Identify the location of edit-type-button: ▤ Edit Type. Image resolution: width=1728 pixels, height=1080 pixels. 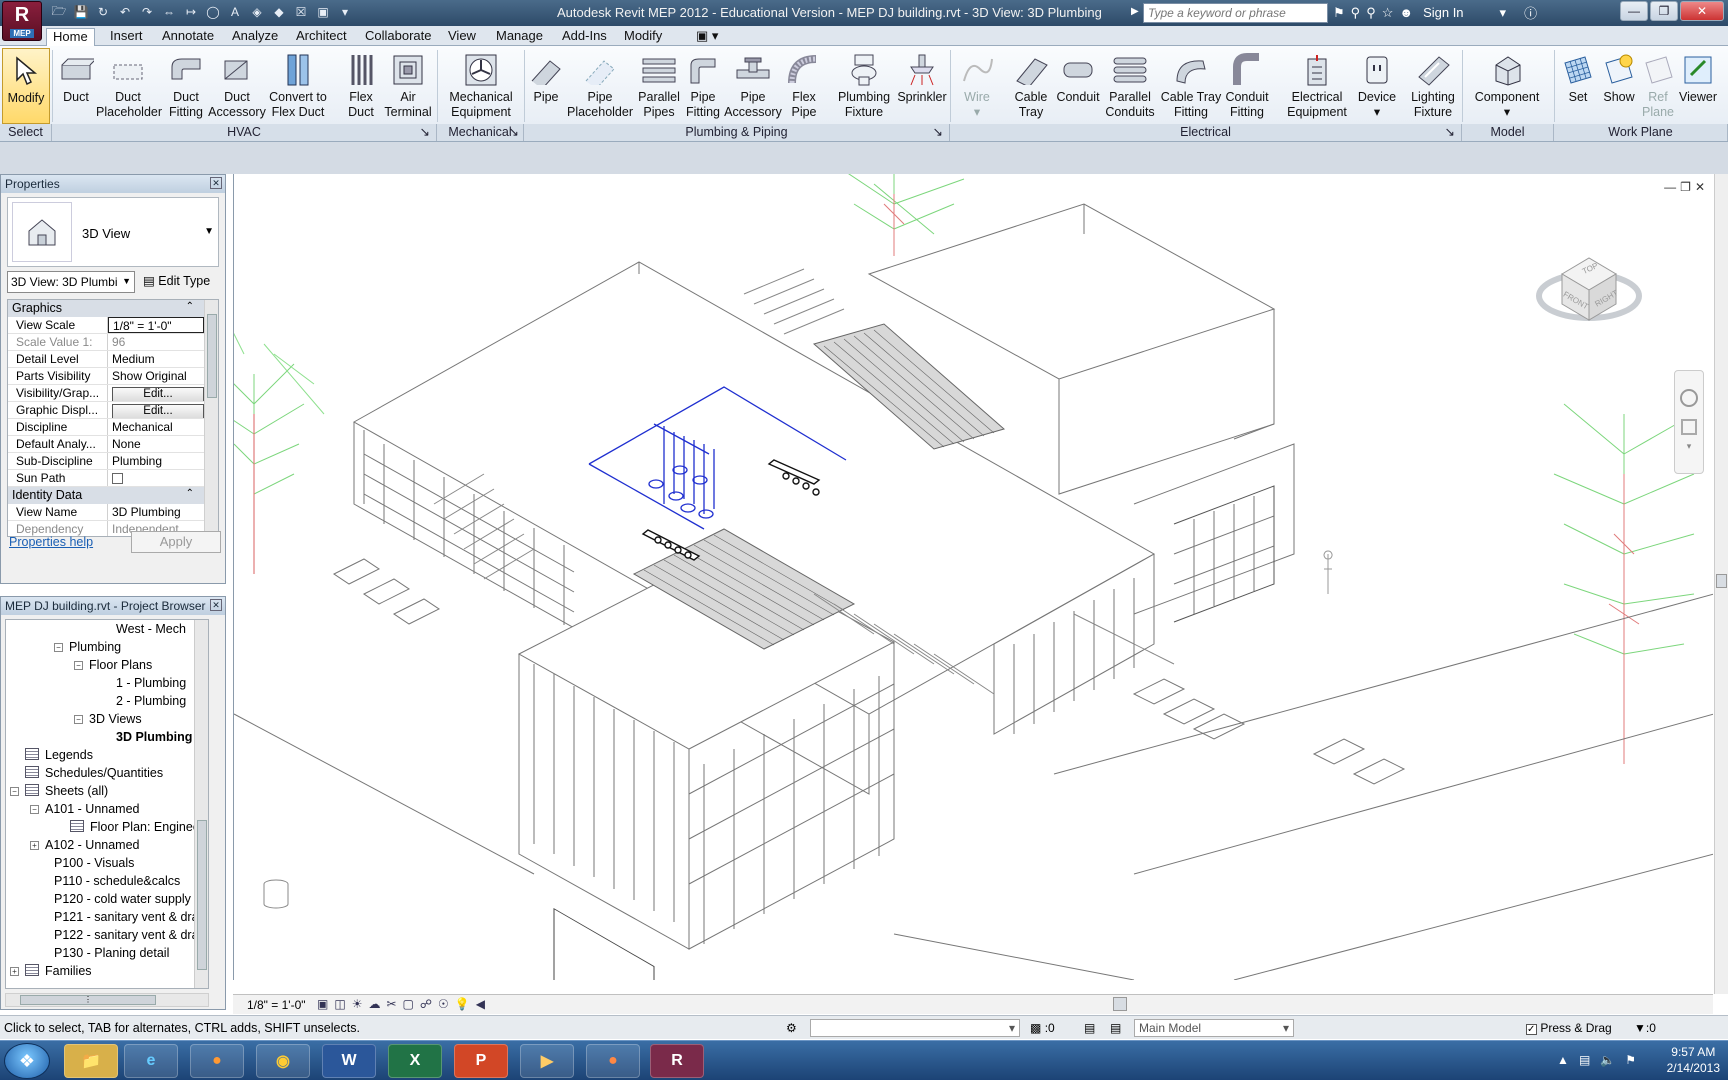
(176, 280).